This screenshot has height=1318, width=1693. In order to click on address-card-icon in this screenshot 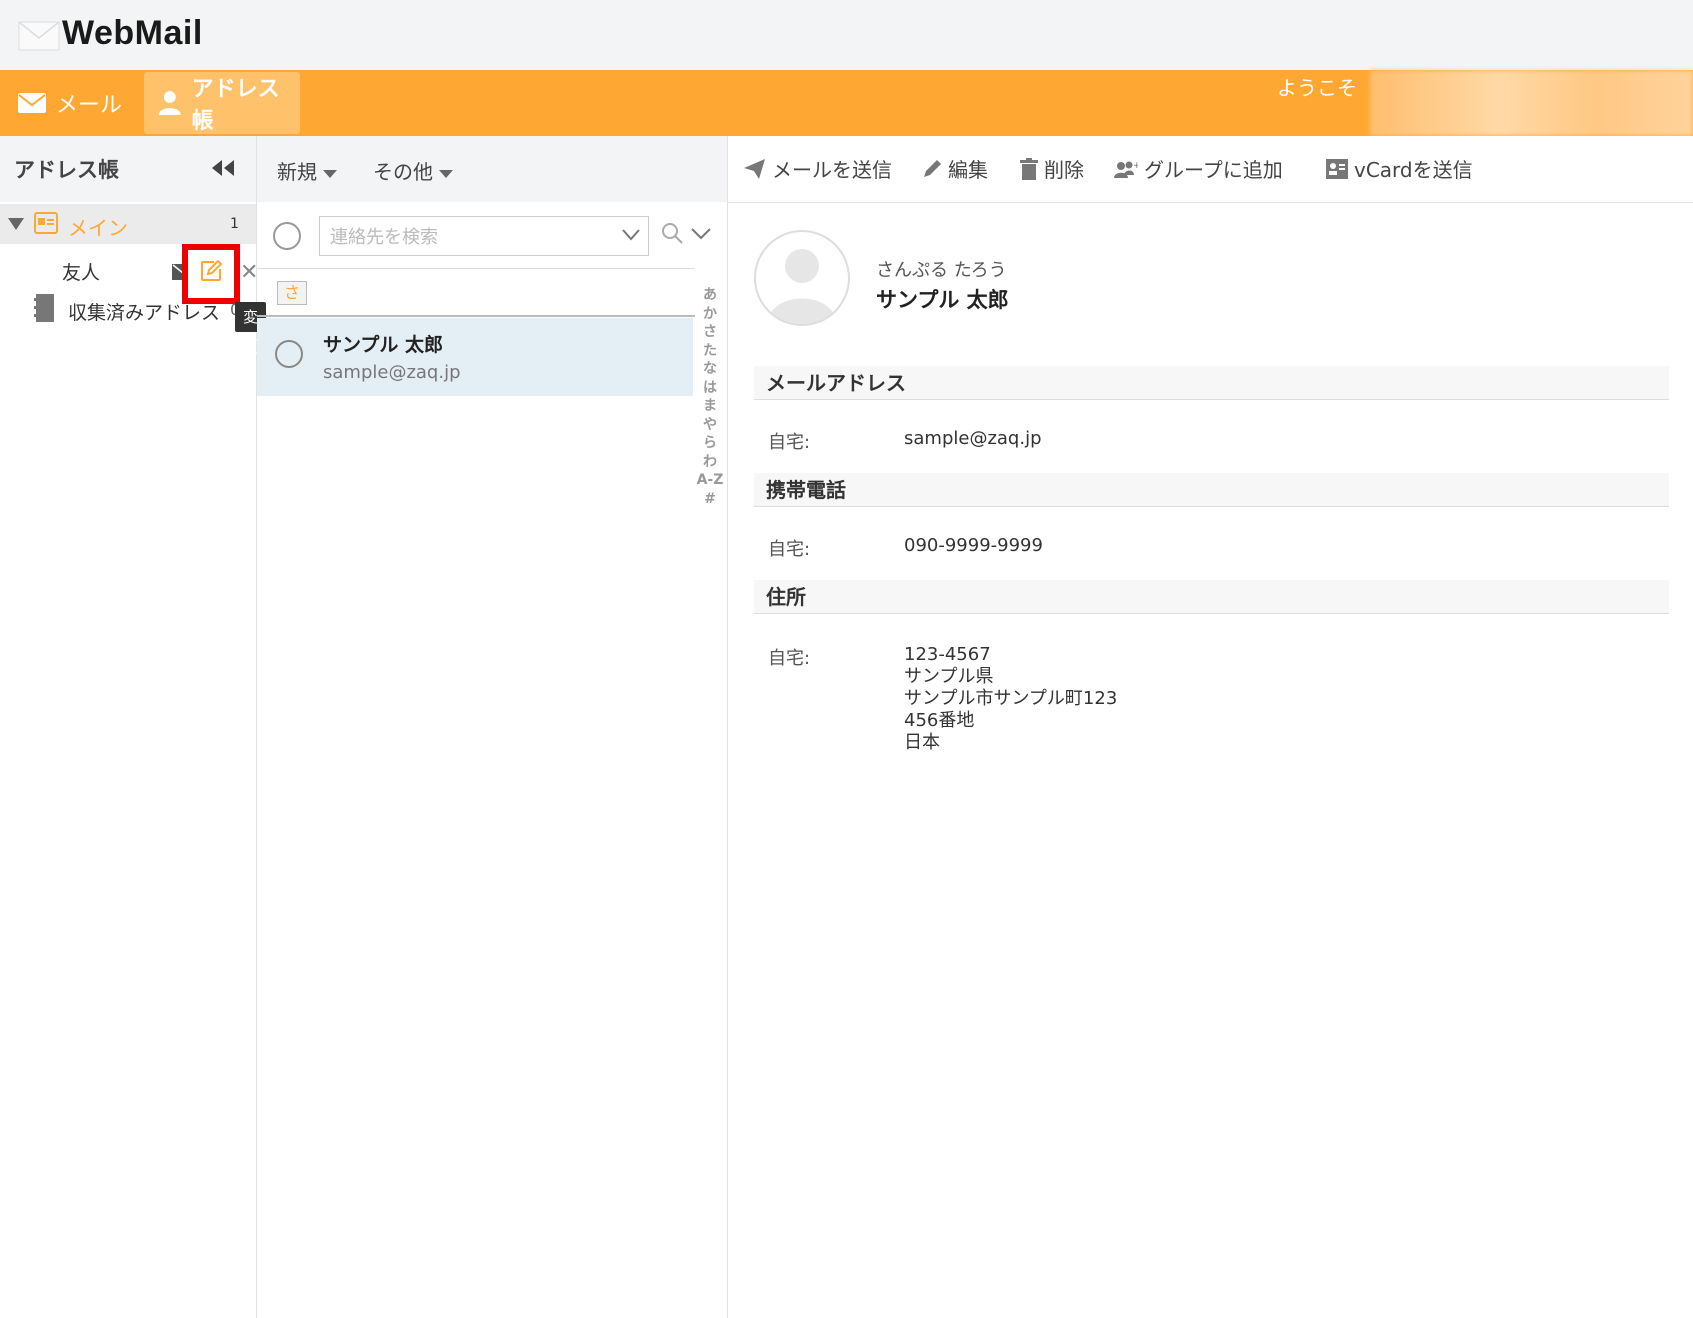, I will do `click(46, 223)`.